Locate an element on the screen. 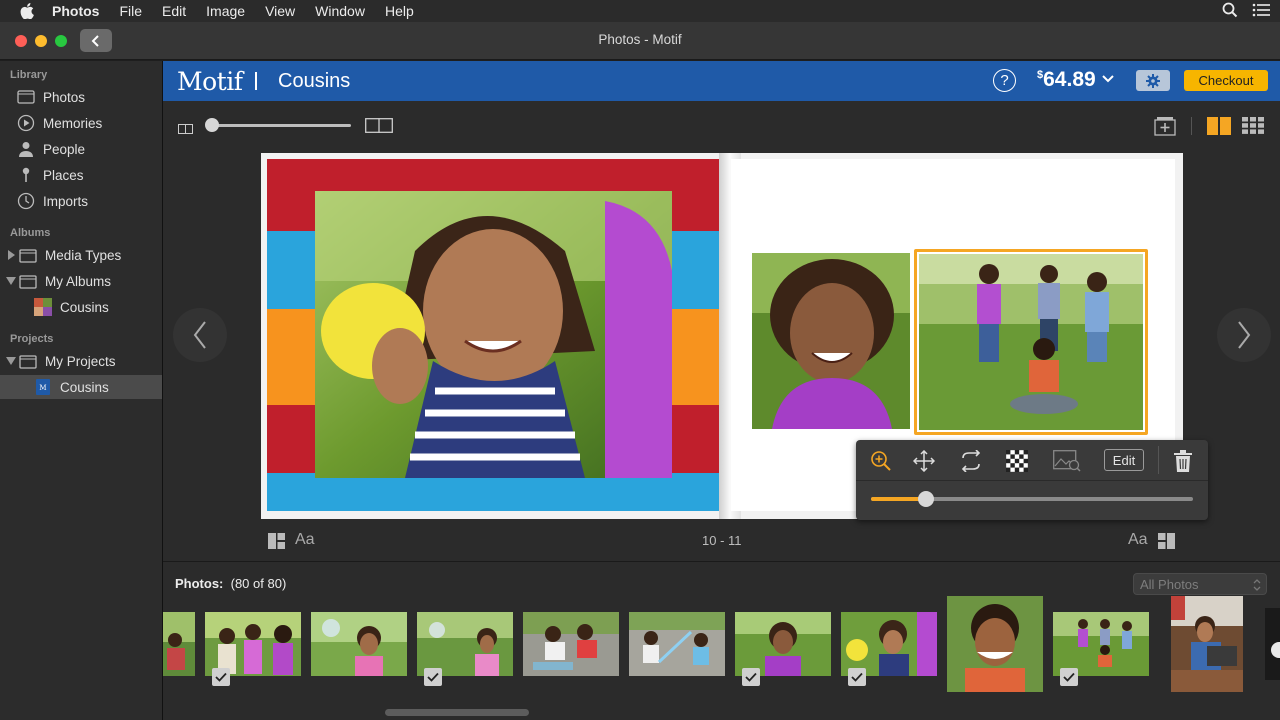 The image size is (1280, 720). sidebar-item-imports: Imports is located at coordinates (81, 201).